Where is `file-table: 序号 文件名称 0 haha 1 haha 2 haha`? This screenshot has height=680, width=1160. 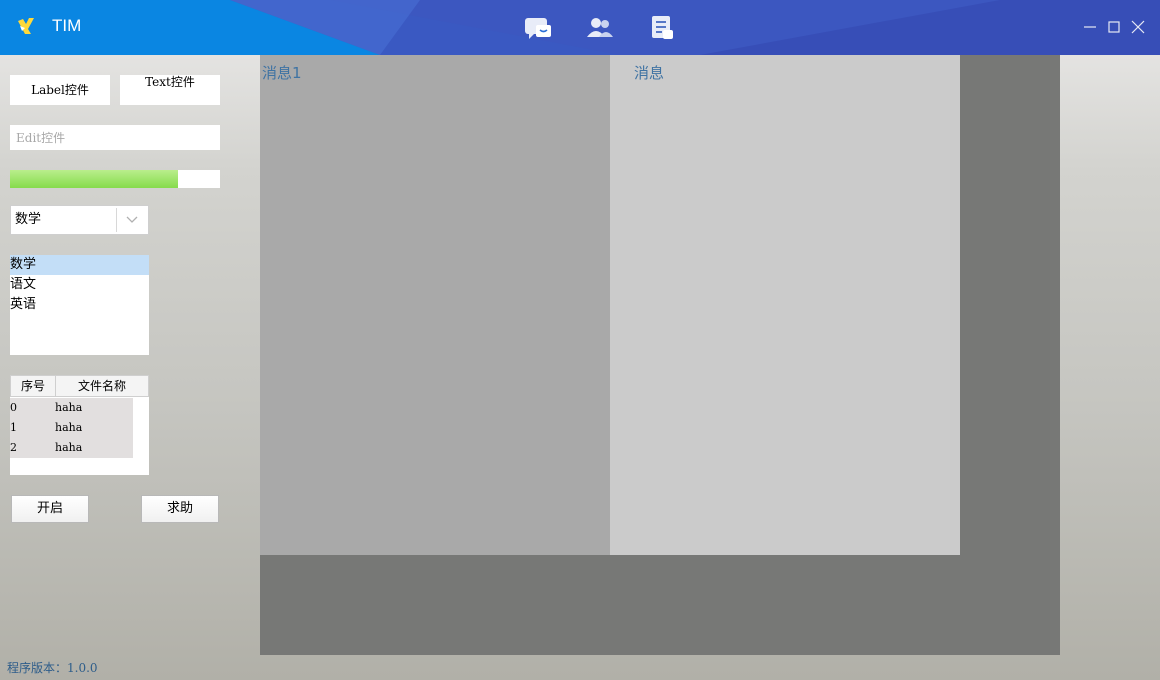 file-table: 序号 文件名称 0 haha 1 haha 2 haha is located at coordinates (79, 425).